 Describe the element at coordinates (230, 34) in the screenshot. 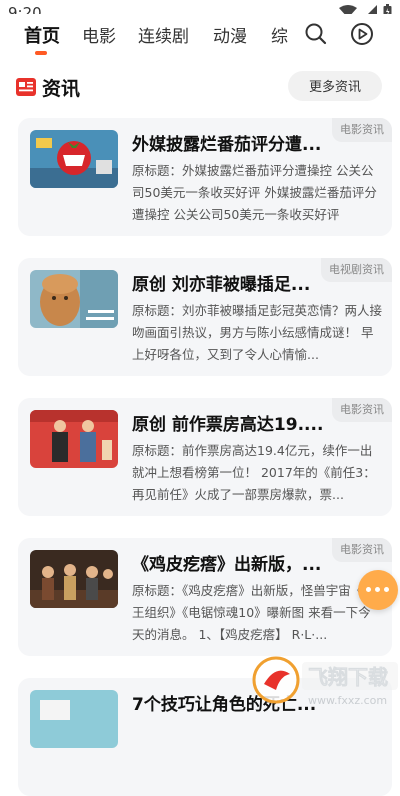

I see `tab-anime: 动漫` at that location.